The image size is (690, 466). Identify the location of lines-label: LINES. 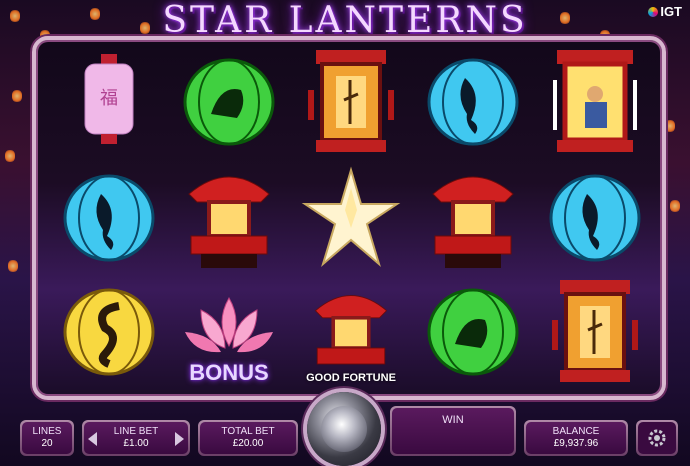
(47, 431).